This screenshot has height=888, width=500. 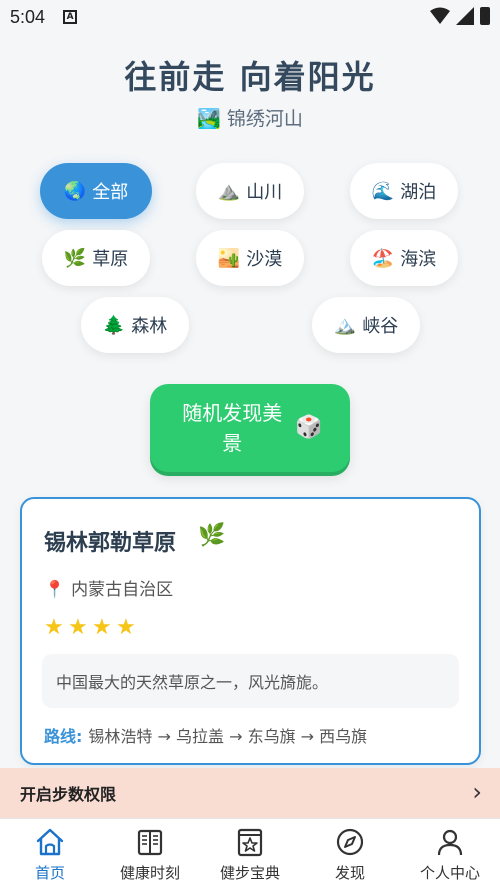 I want to click on pin-icon: 📍, so click(x=55, y=590).